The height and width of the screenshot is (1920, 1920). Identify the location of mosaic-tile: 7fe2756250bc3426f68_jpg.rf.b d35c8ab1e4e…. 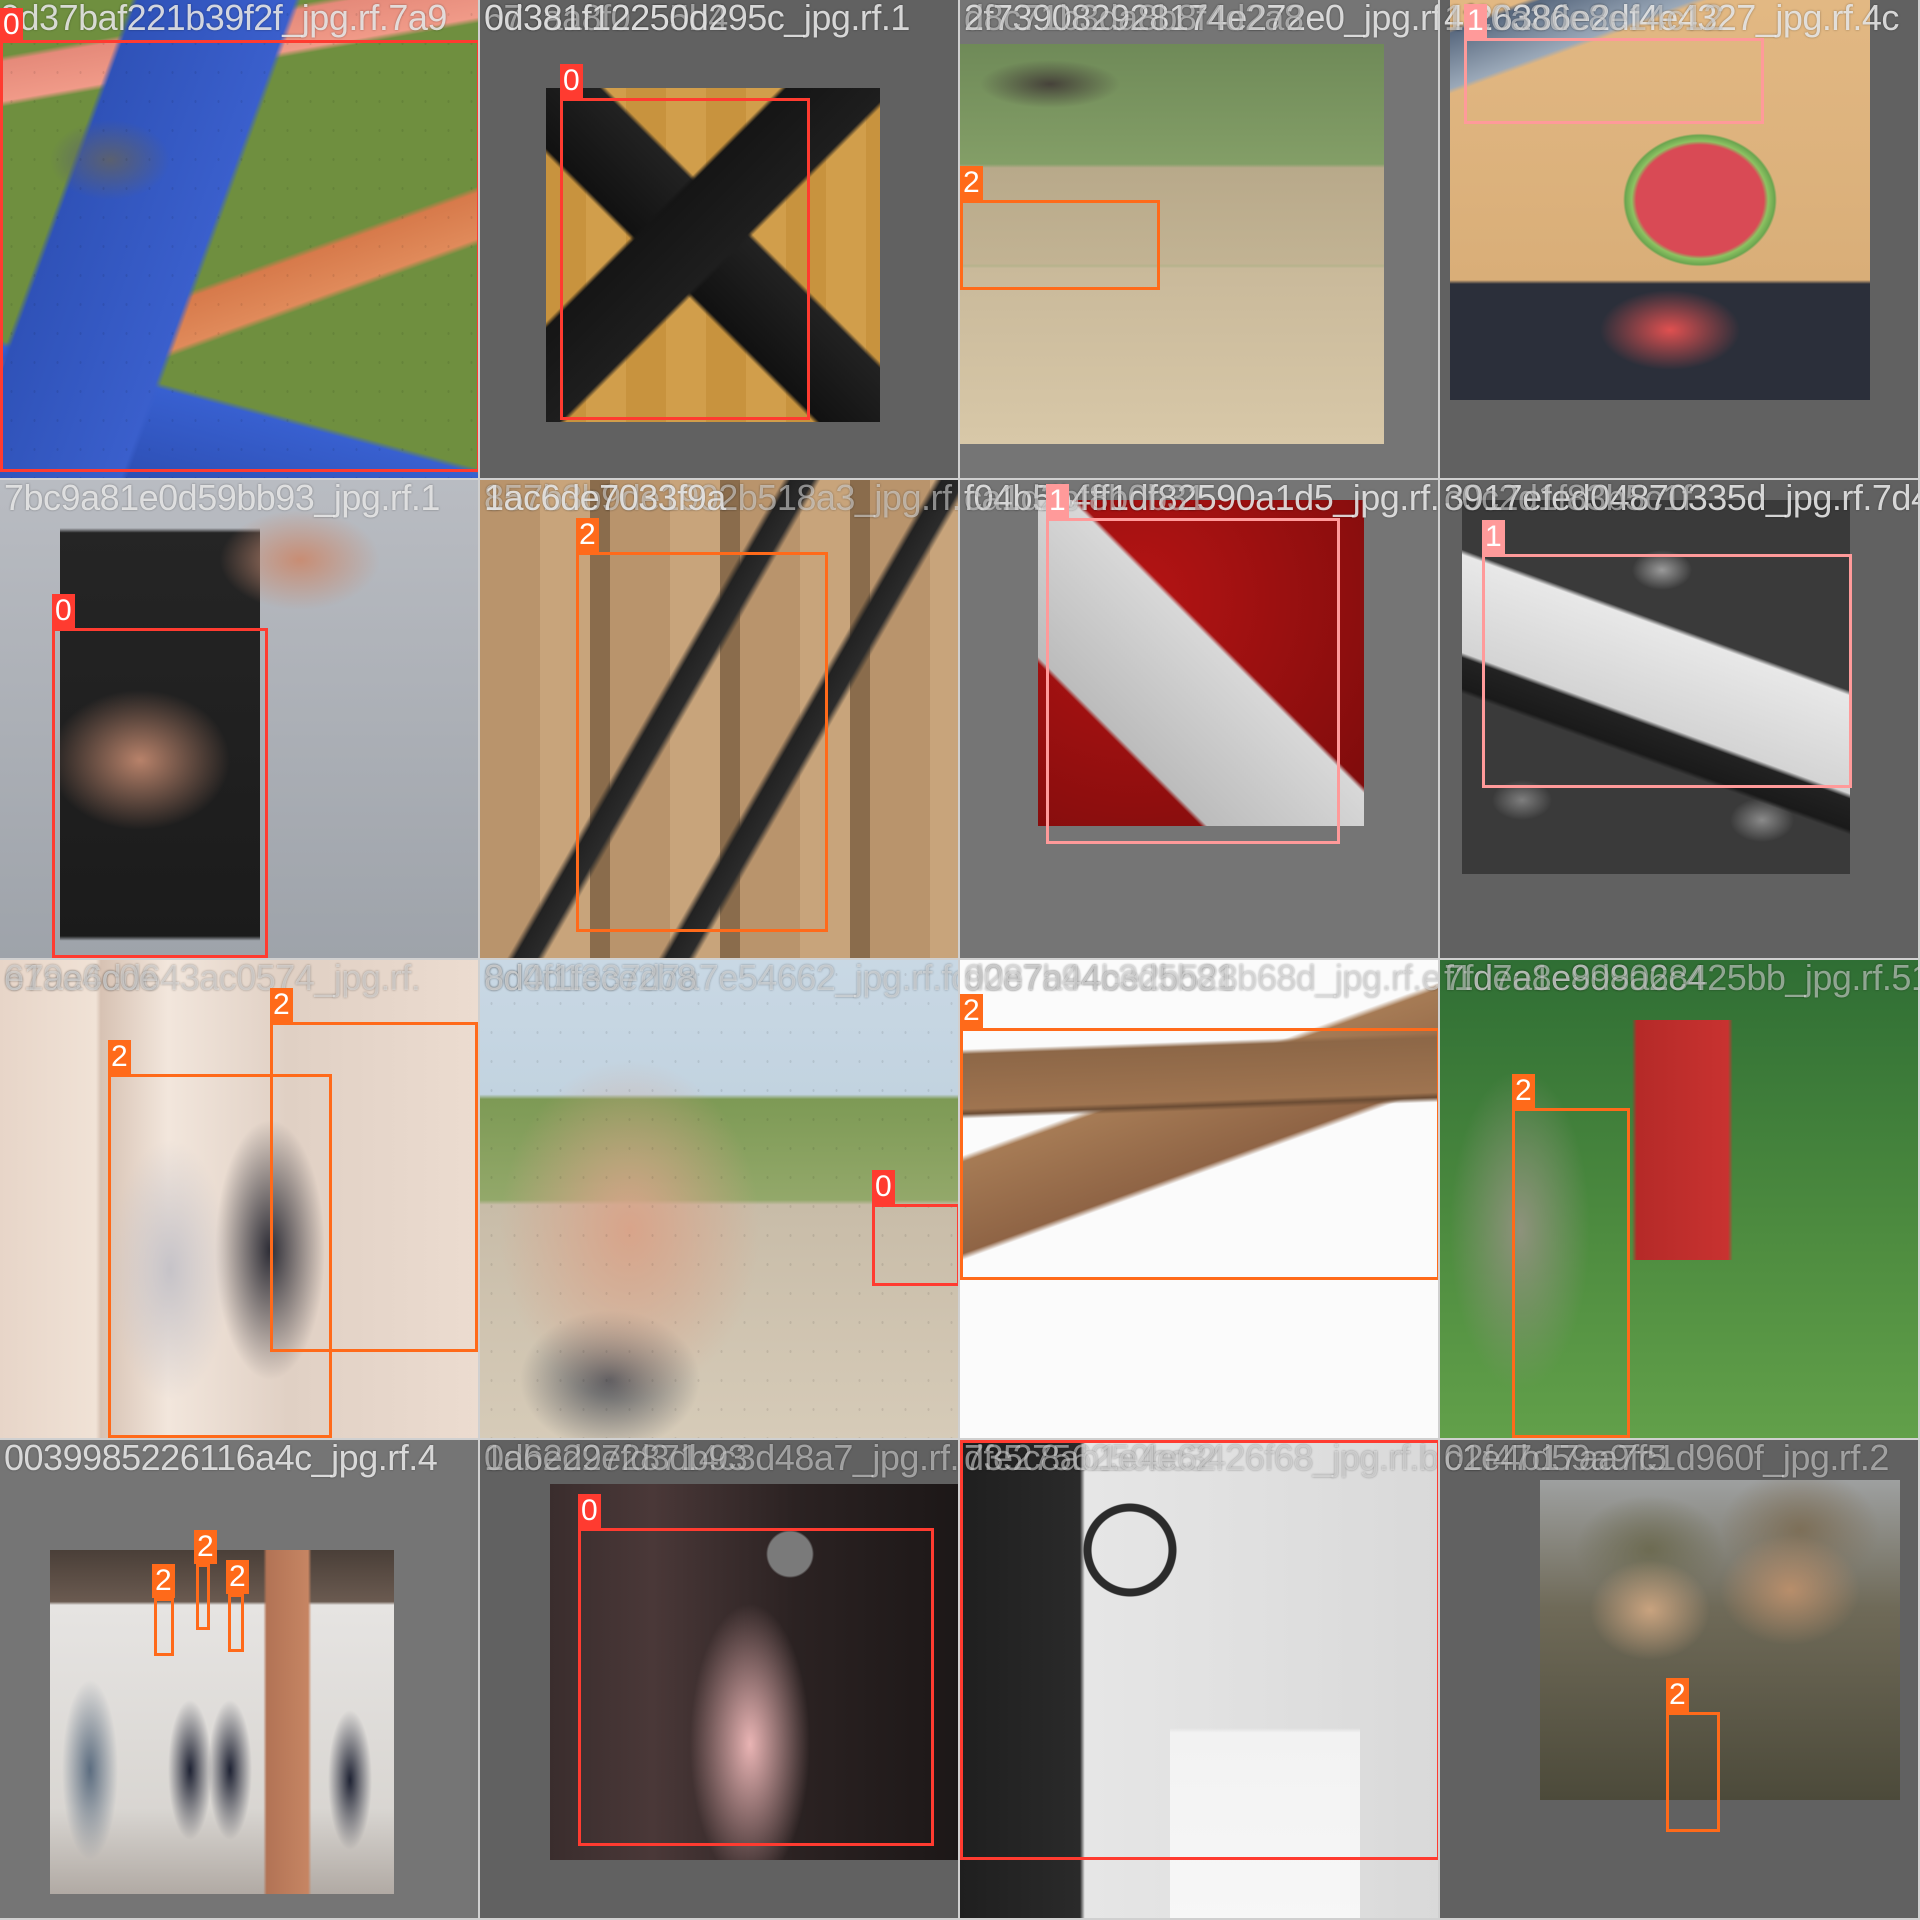
(1200, 1680).